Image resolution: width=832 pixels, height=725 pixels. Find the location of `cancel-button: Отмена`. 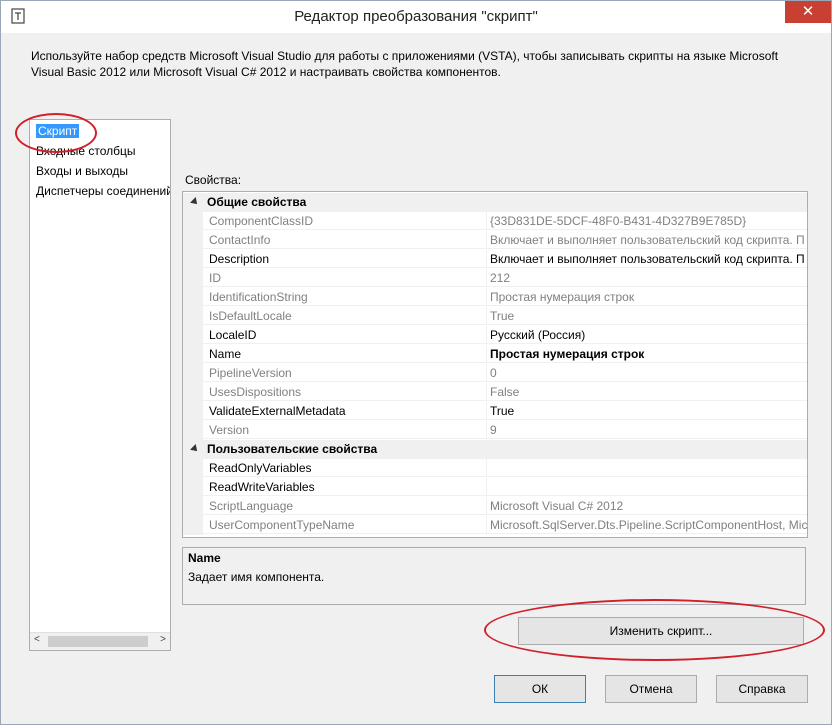

cancel-button: Отмена is located at coordinates (651, 689).